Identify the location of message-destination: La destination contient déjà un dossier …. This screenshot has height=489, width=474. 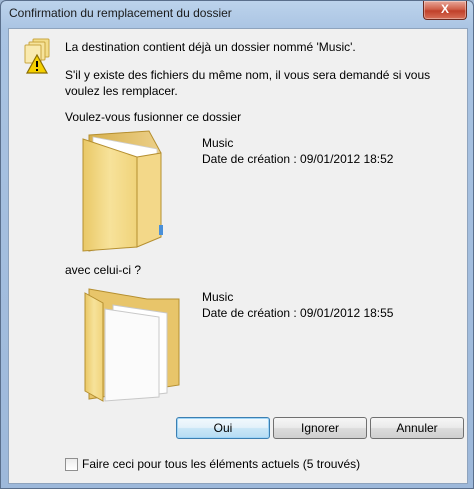
(210, 47).